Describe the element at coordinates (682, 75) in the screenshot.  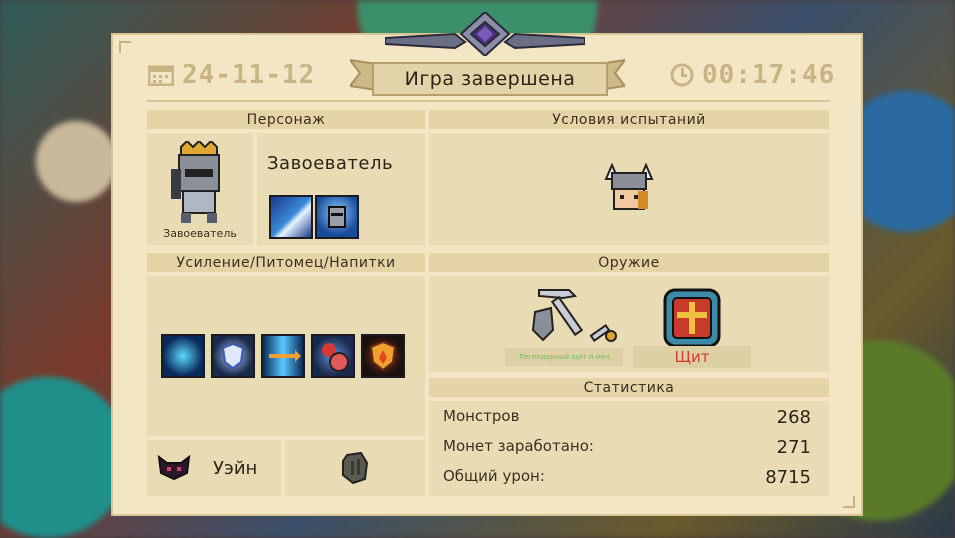
I see `clock-icon` at that location.